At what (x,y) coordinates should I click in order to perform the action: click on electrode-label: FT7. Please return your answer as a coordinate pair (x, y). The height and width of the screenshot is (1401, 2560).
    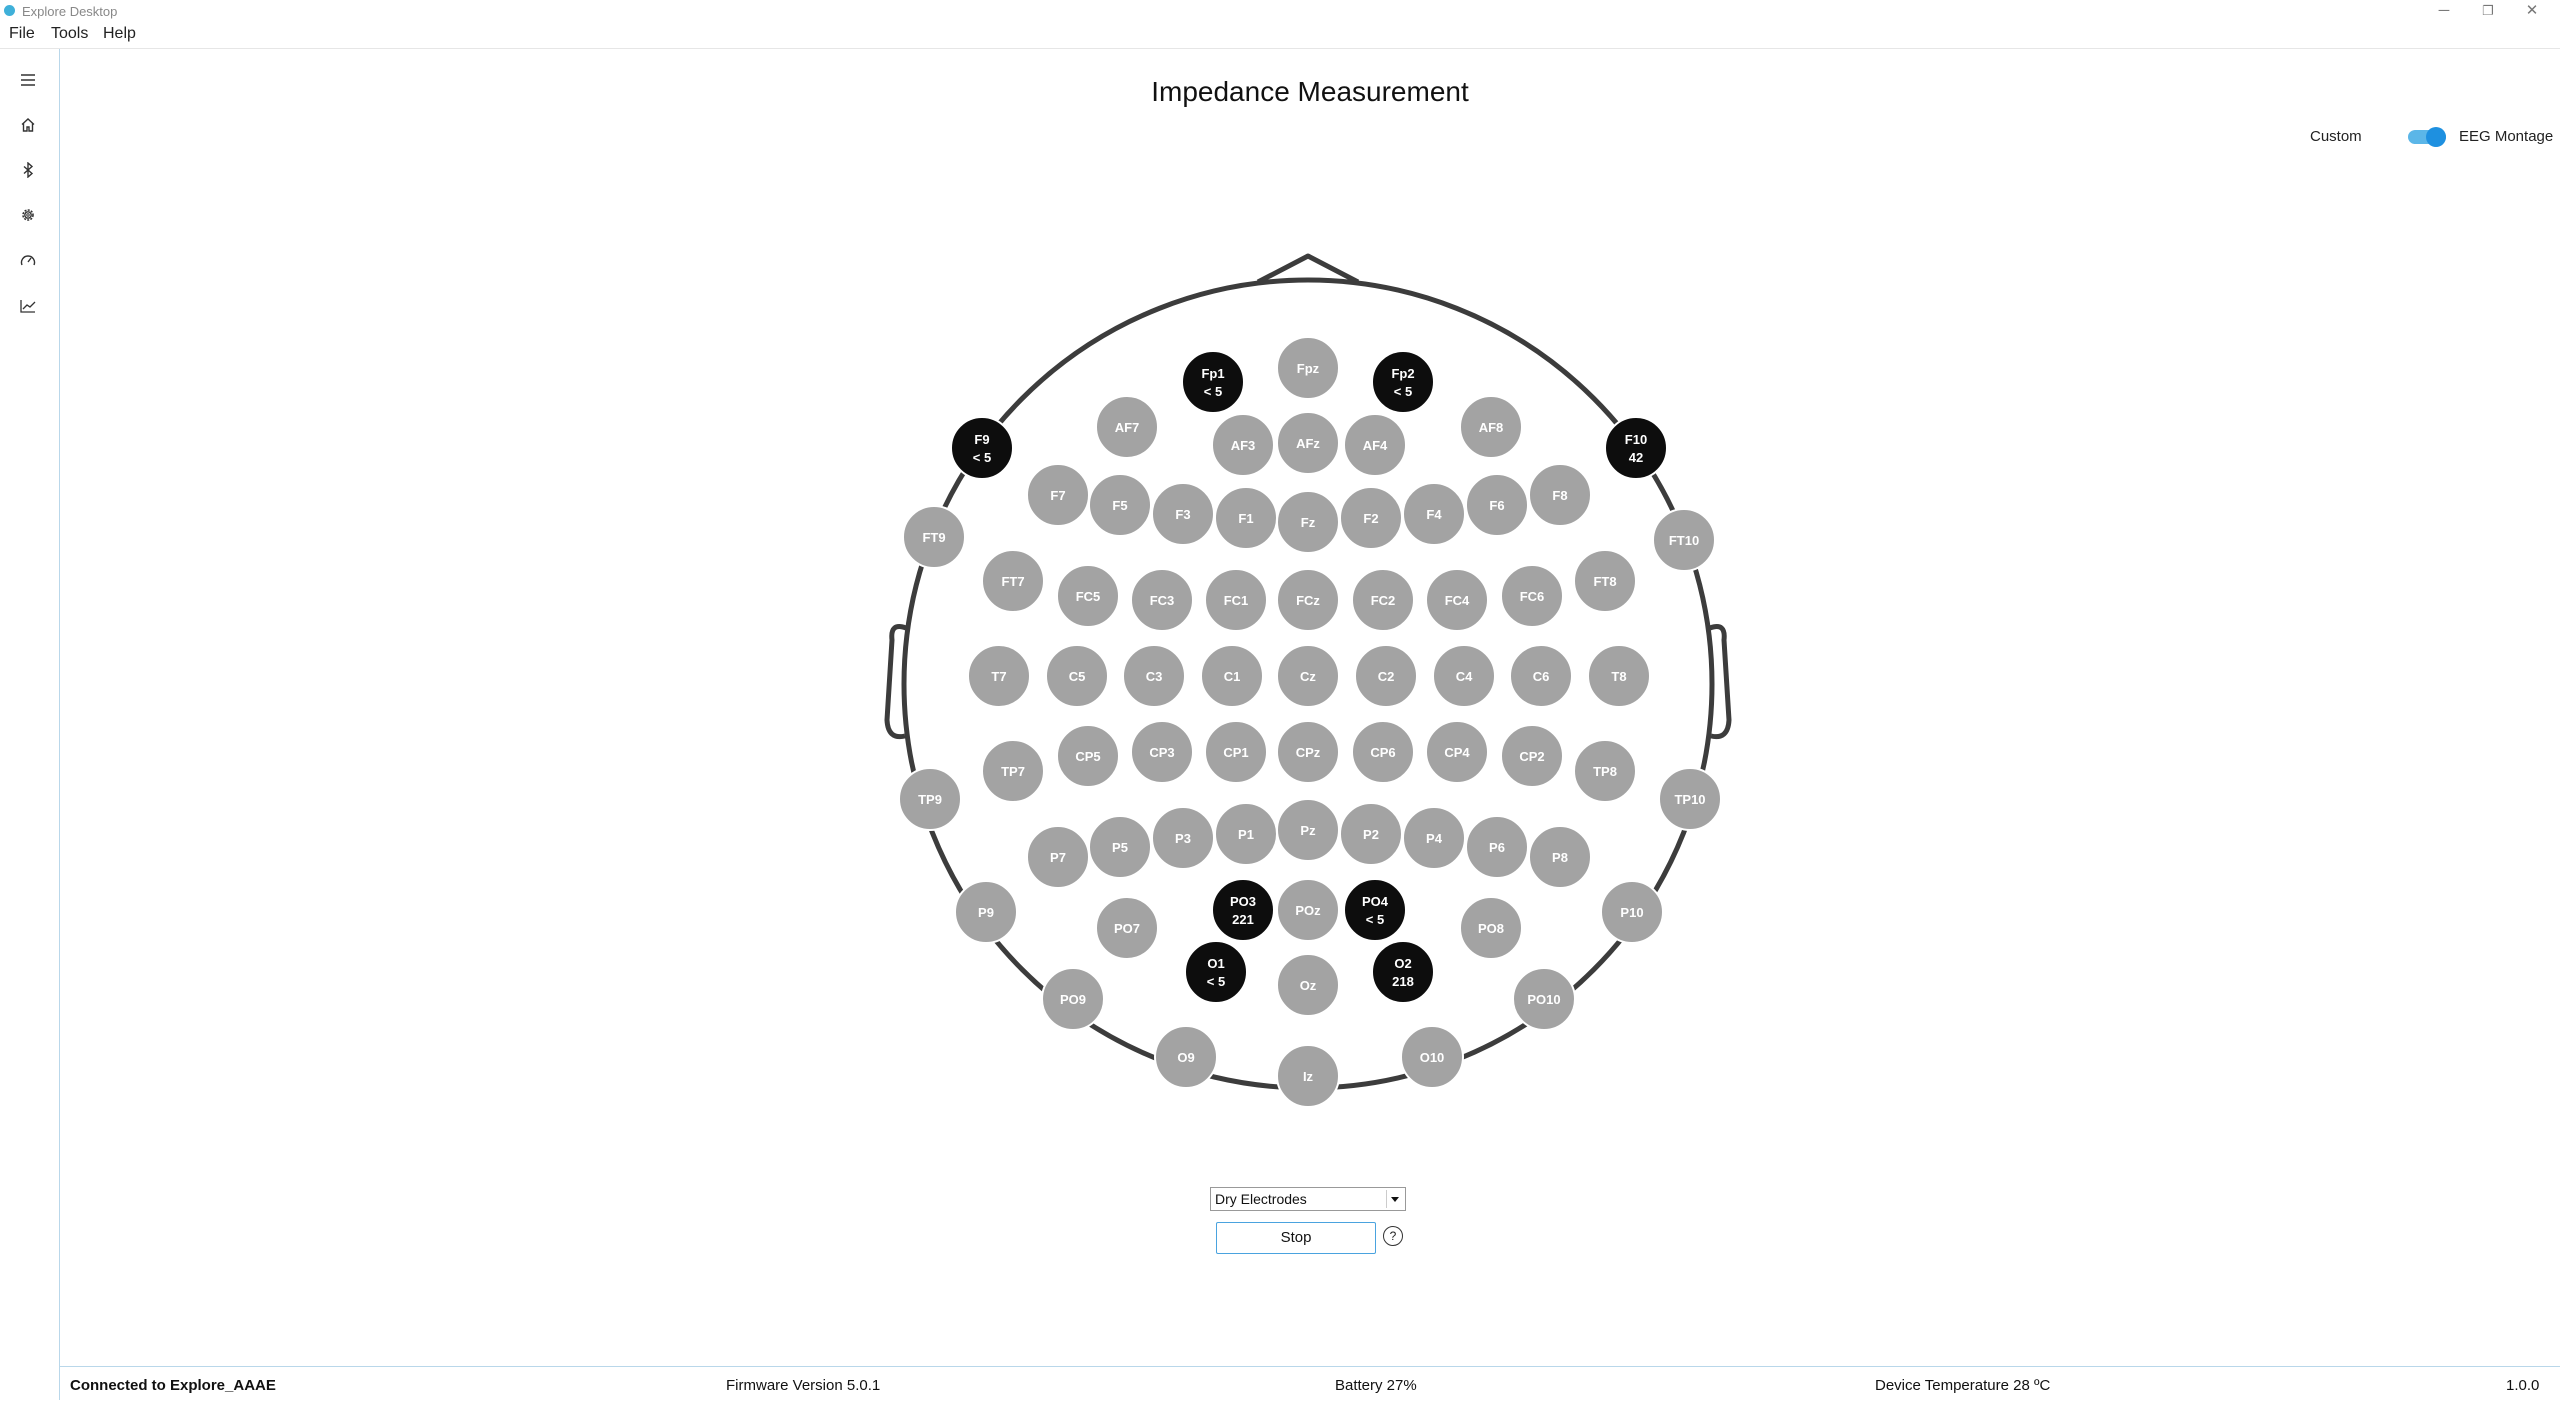
    Looking at the image, I should click on (1012, 581).